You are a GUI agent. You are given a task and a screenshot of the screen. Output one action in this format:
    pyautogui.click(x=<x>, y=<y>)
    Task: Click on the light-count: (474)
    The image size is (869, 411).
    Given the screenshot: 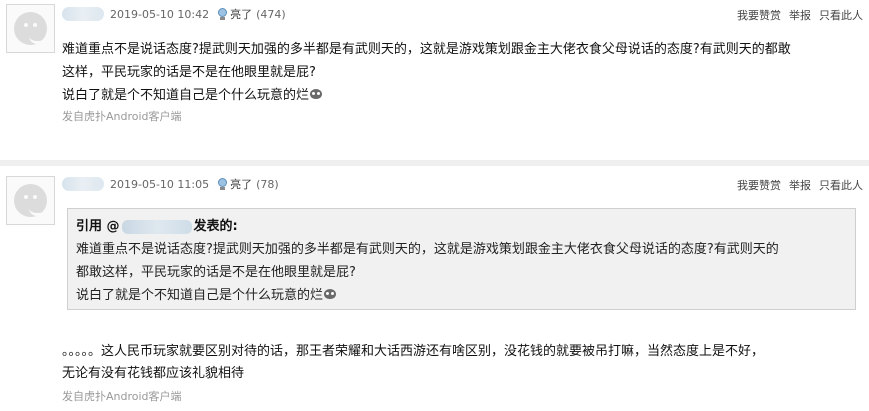 What is the action you would take?
    pyautogui.click(x=271, y=14)
    